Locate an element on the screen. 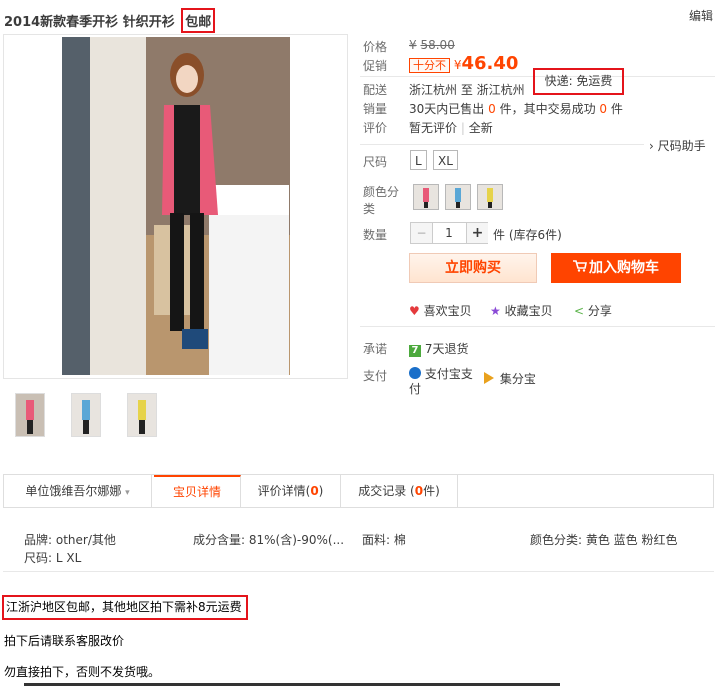 This screenshot has width=717, height=686. promise-label: 承诺 is located at coordinates (375, 349).